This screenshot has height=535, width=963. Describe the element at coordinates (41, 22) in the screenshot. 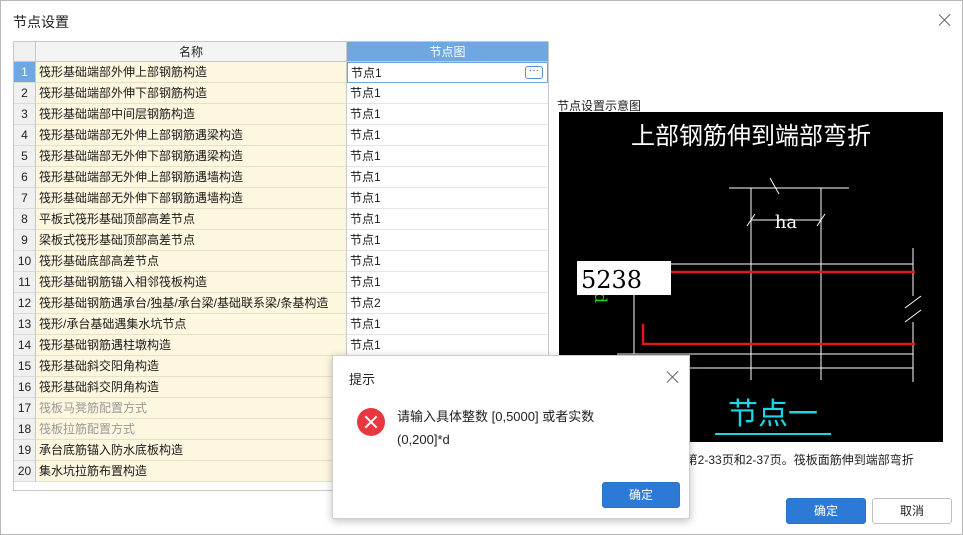

I see `dialog-title: 节点设置` at that location.